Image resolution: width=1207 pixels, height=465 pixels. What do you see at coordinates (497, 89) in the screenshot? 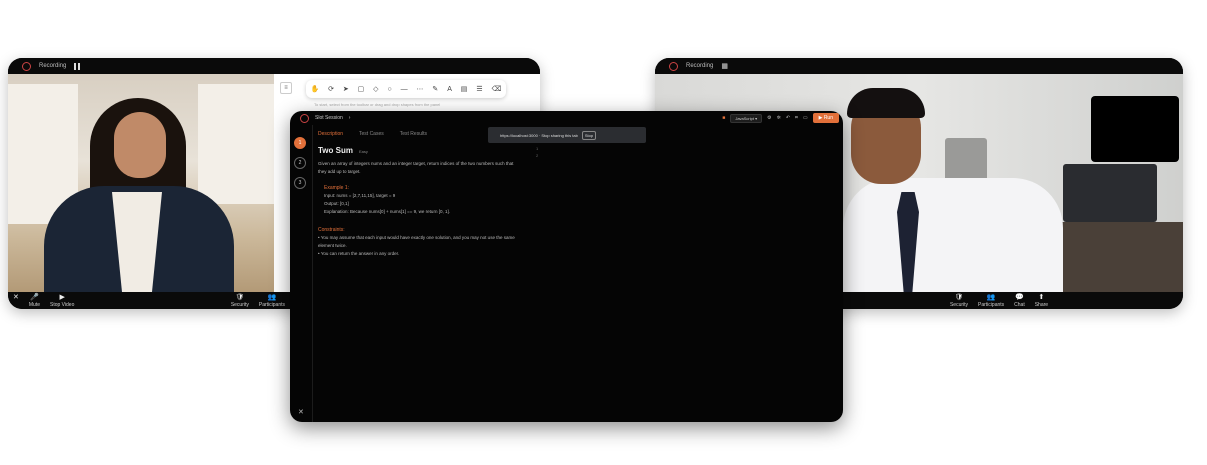
I see `whiteboard-tool-icon: ⌫` at bounding box center [497, 89].